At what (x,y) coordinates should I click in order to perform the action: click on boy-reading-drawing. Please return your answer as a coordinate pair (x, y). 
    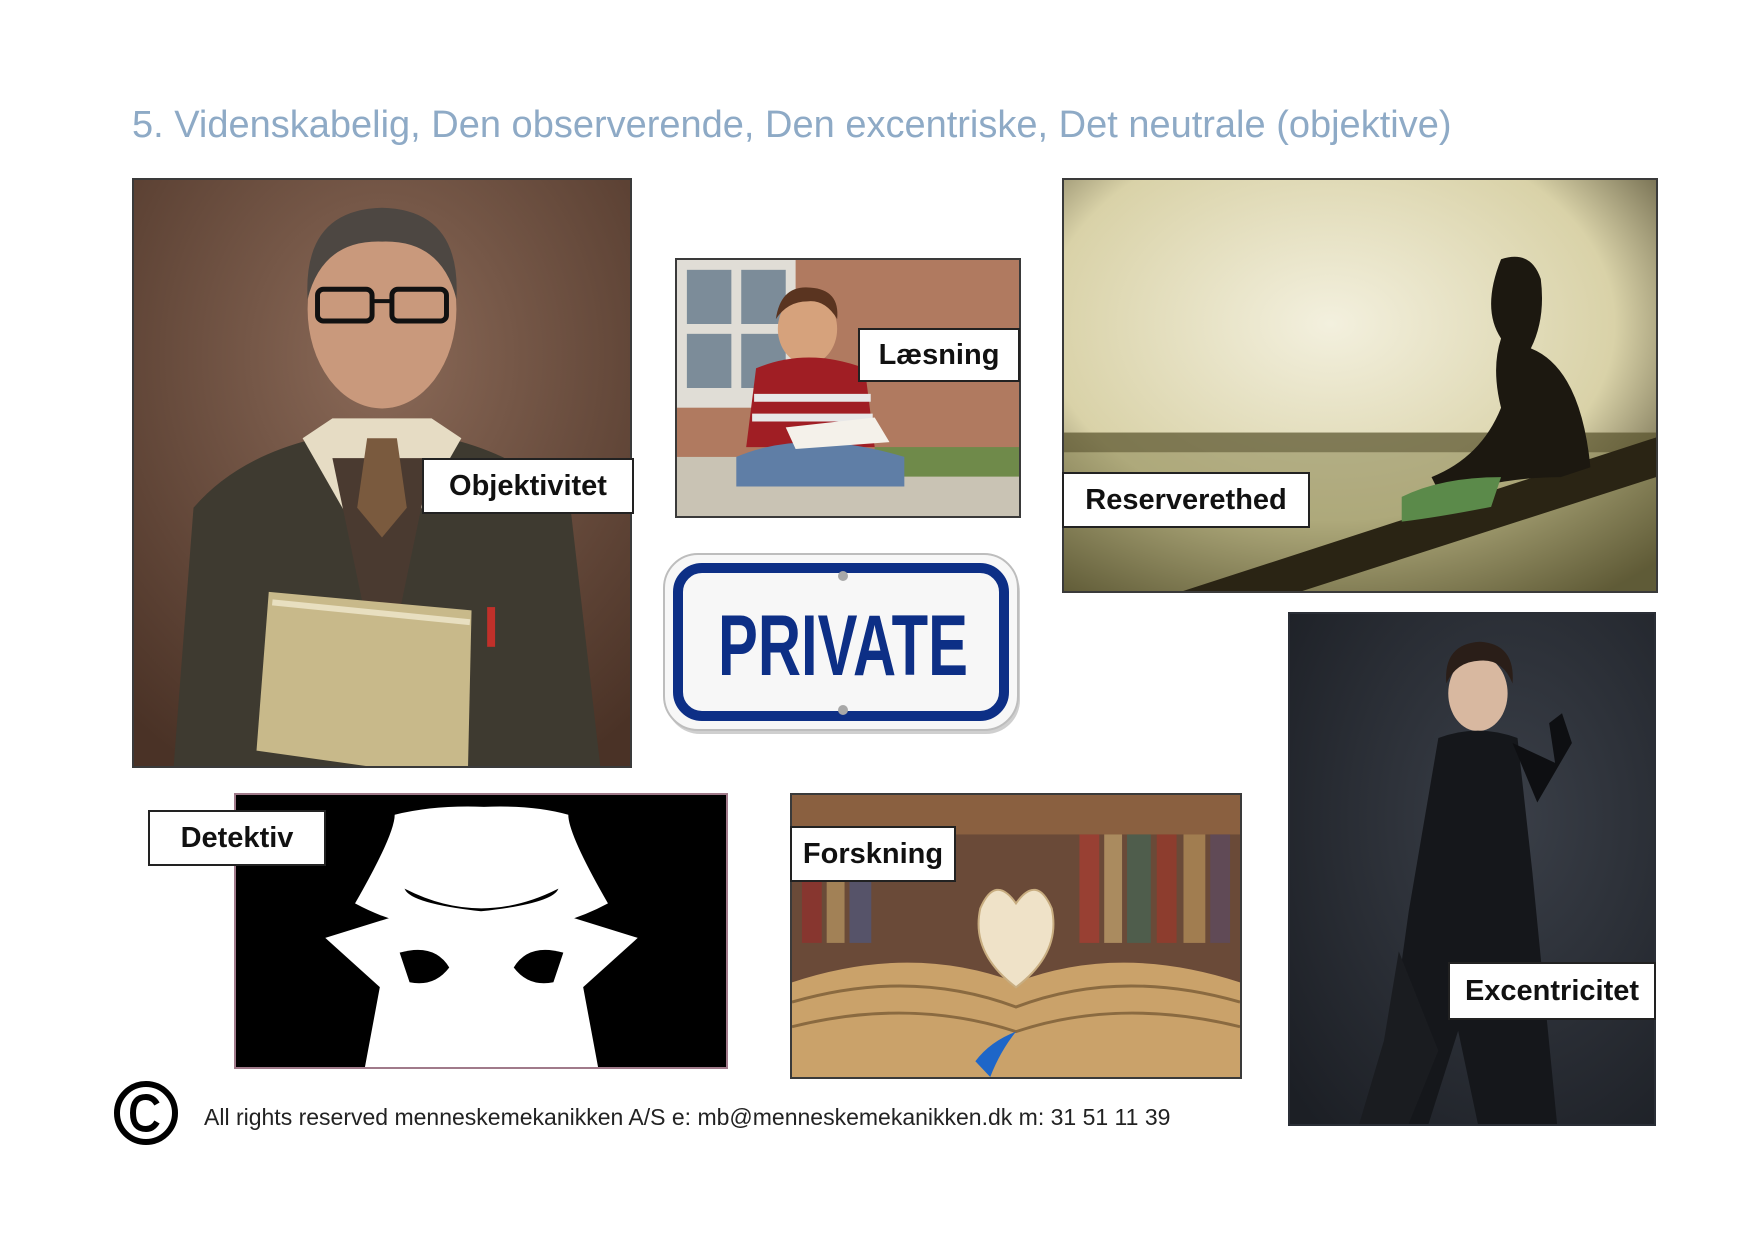
    Looking at the image, I should click on (848, 388).